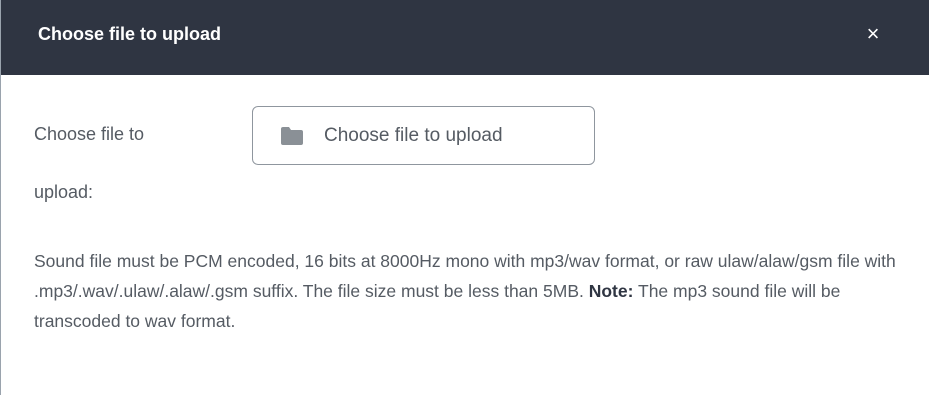 The height and width of the screenshot is (395, 929). Describe the element at coordinates (129, 34) in the screenshot. I see `dialog-title: Choose file to upload` at that location.